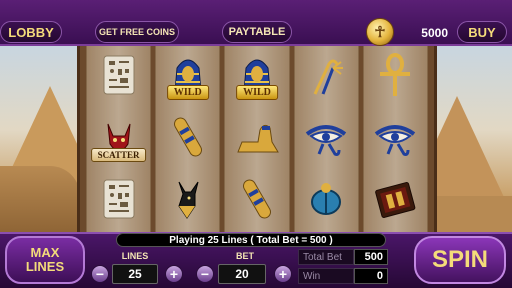 This screenshot has width=512, height=288. Describe the element at coordinates (434, 33) in the screenshot. I see `coin-balance: 5000` at that location.